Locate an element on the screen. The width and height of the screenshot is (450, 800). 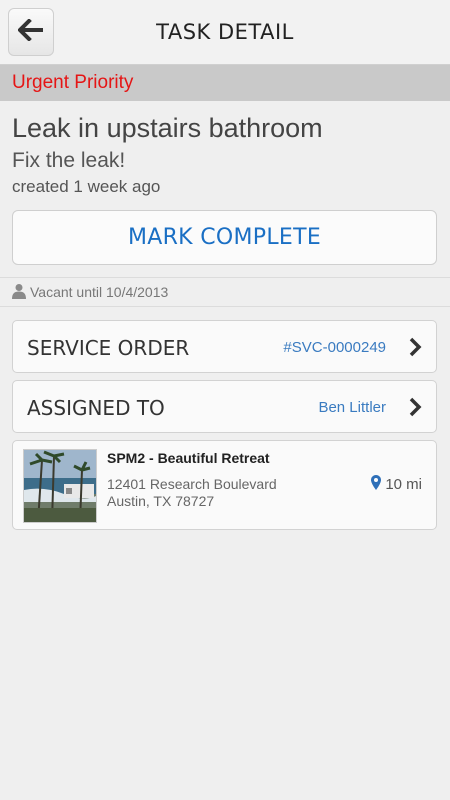
vacancy-bar: Vacant until 10/4/2013 is located at coordinates (225, 292).